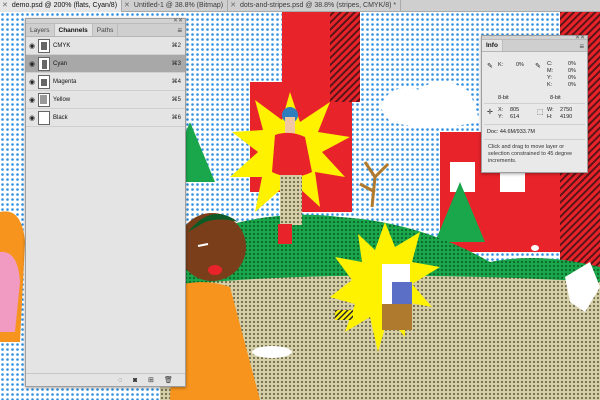 The width and height of the screenshot is (600, 400). What do you see at coordinates (105, 100) in the screenshot?
I see `channel-row-yellow: ◉ Yellow ⌘5` at bounding box center [105, 100].